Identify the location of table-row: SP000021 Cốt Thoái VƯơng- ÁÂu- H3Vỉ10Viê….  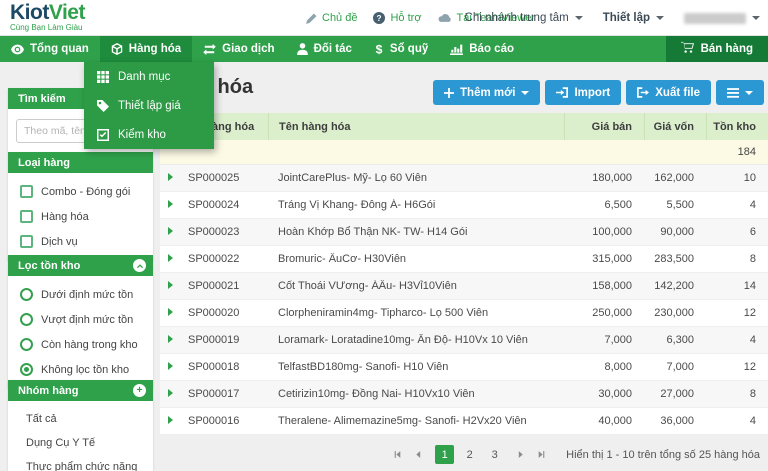
(464, 286).